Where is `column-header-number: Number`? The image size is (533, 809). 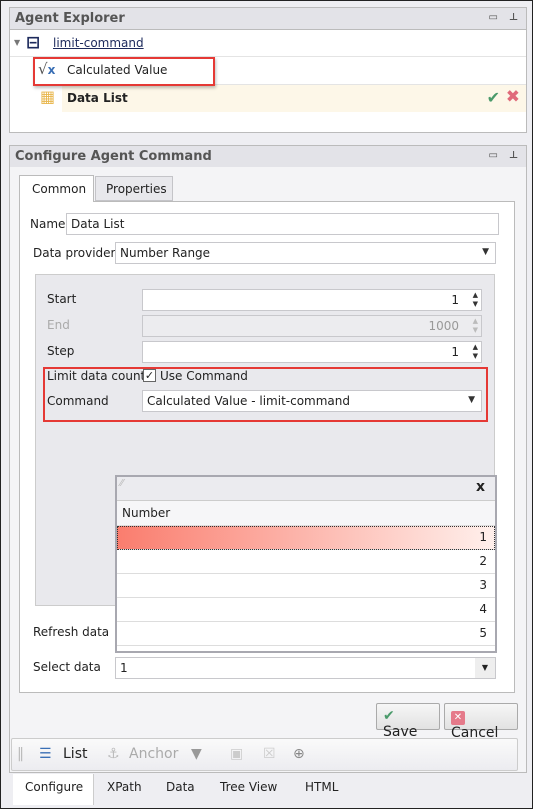 column-header-number: Number is located at coordinates (306, 513).